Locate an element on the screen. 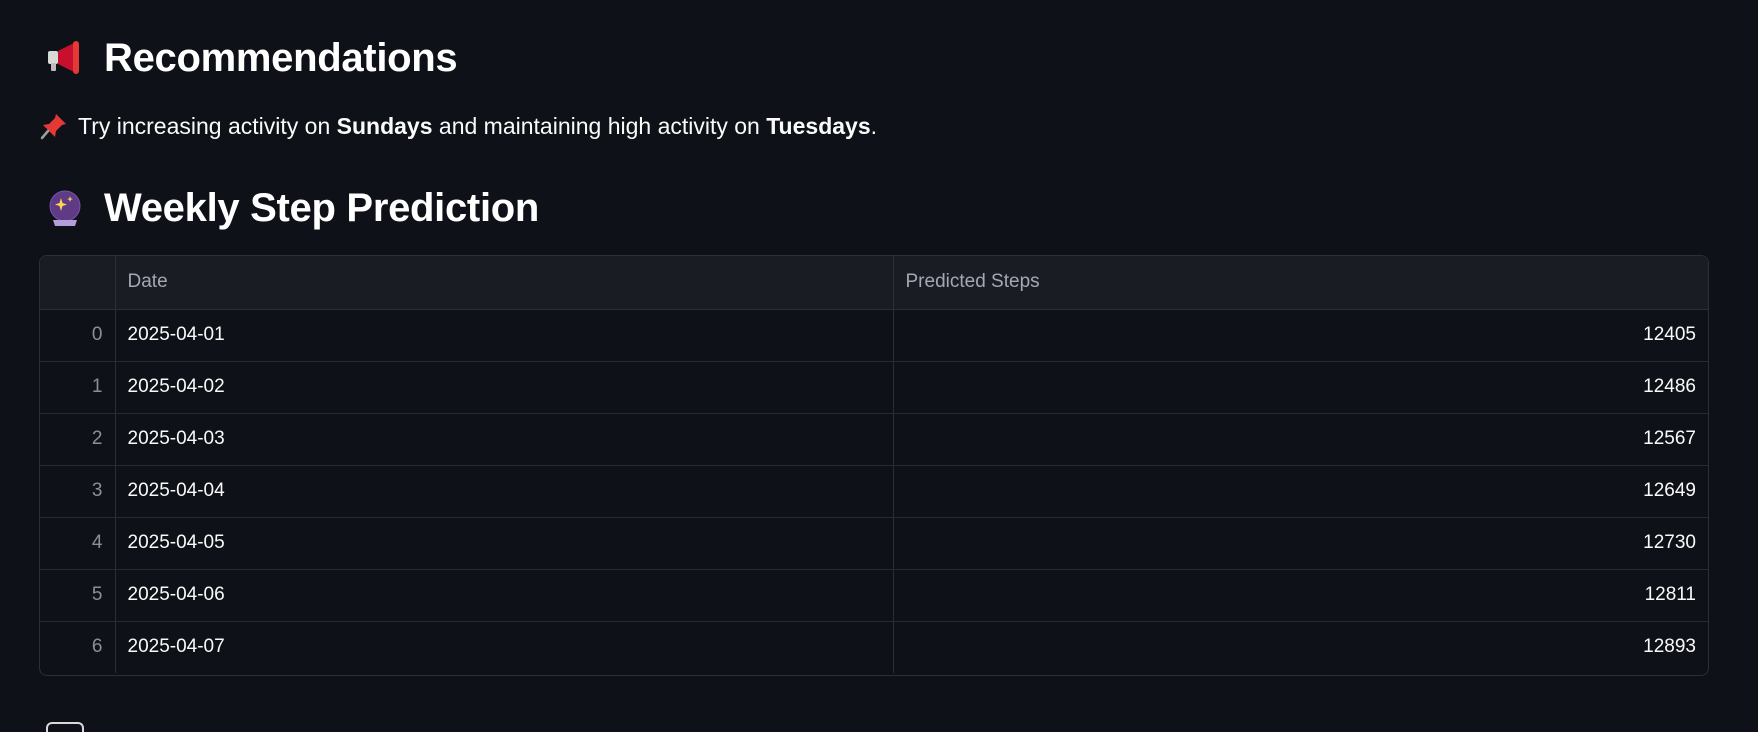 Image resolution: width=1758 pixels, height=732 pixels. row-index: 4 is located at coordinates (78, 543).